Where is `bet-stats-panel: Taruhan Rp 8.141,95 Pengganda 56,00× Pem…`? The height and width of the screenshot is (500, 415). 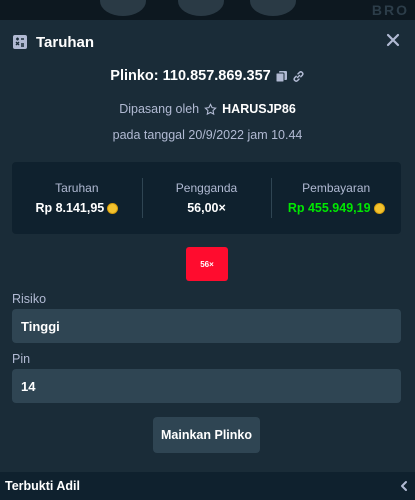
bet-stats-panel: Taruhan Rp 8.141,95 Pengganda 56,00× Pem… is located at coordinates (206, 198).